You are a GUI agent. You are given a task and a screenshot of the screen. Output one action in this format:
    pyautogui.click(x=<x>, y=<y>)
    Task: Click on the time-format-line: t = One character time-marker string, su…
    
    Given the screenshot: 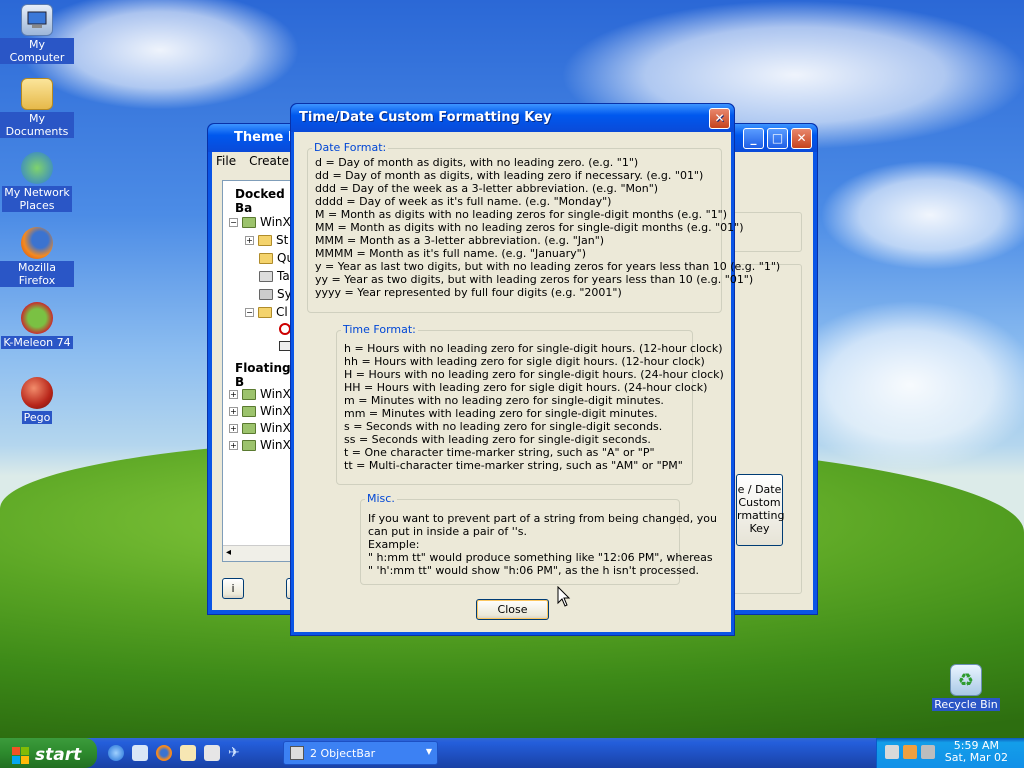 What is the action you would take?
    pyautogui.click(x=499, y=452)
    